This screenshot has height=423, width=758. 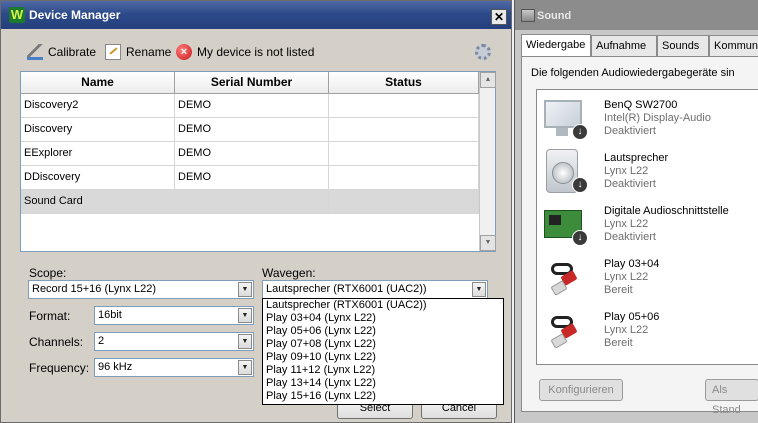 What do you see at coordinates (683, 45) in the screenshot?
I see `tab-sounds: Sounds` at bounding box center [683, 45].